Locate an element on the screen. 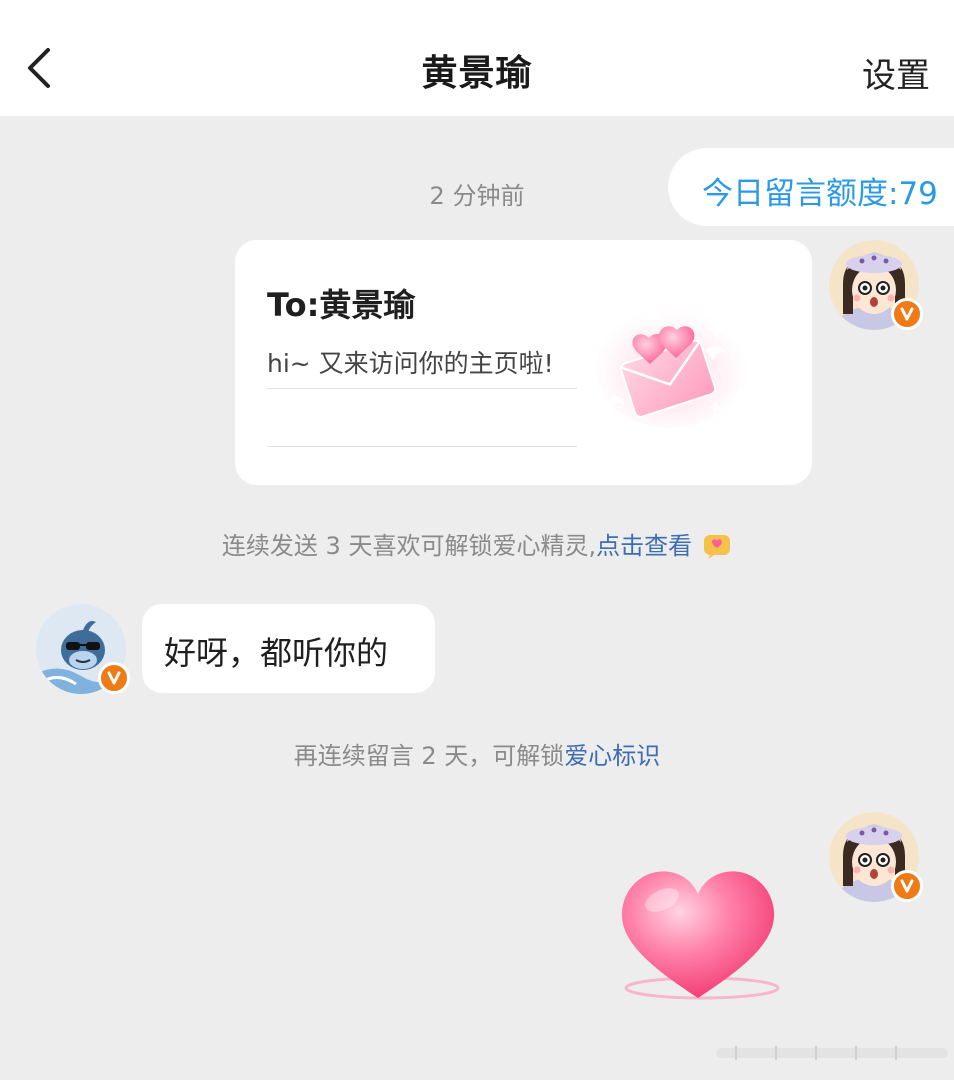 The width and height of the screenshot is (954, 1080). card-recipient: To:黄景瑜 is located at coordinates (341, 305).